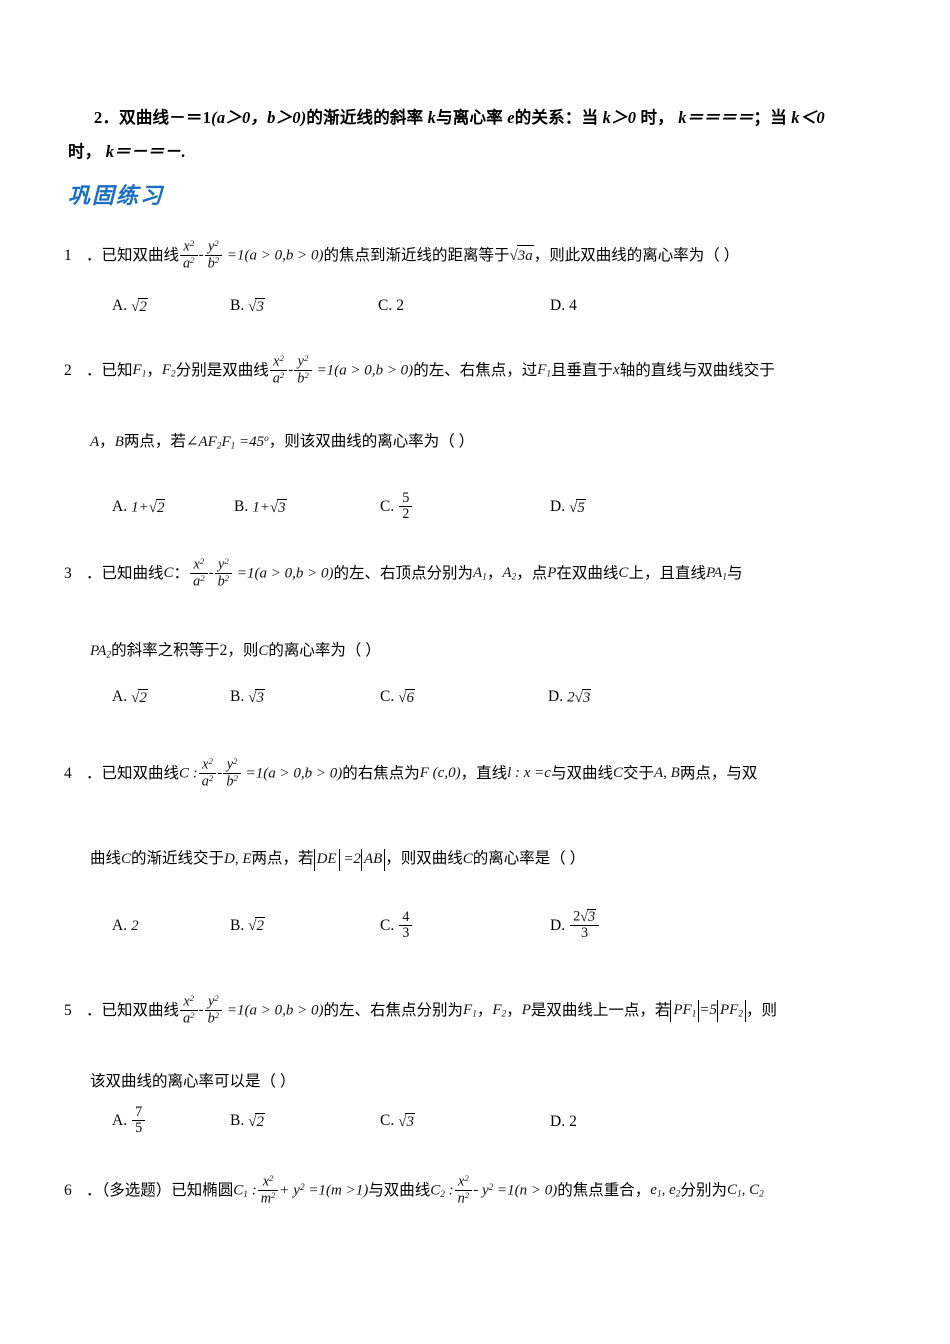 This screenshot has width=950, height=1344. Describe the element at coordinates (140, 773) in the screenshot. I see `question-4-text-a: 已知双曲线` at that location.